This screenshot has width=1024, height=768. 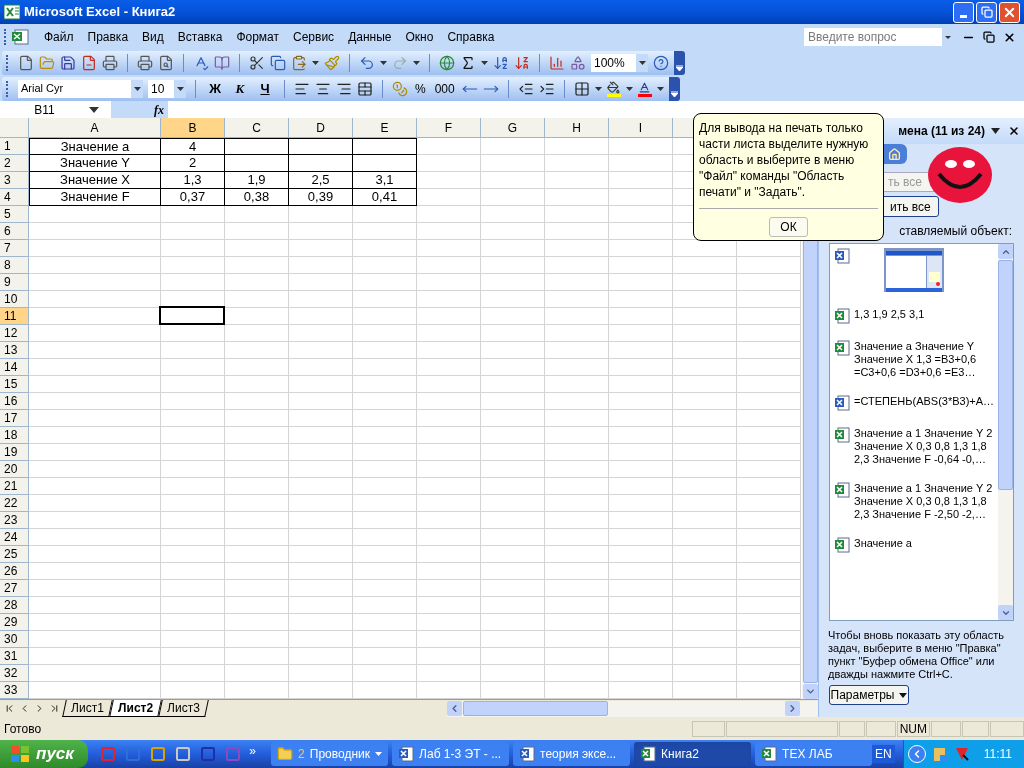 I want to click on zoom-combo: 100%, so click(x=619, y=63).